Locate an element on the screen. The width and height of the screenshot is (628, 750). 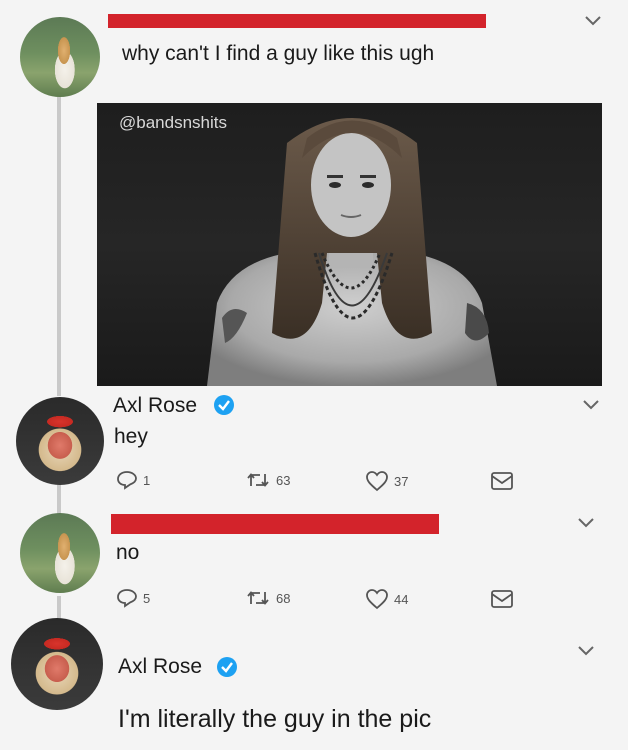
image-watermark: @bandsnshits is located at coordinates (173, 122).